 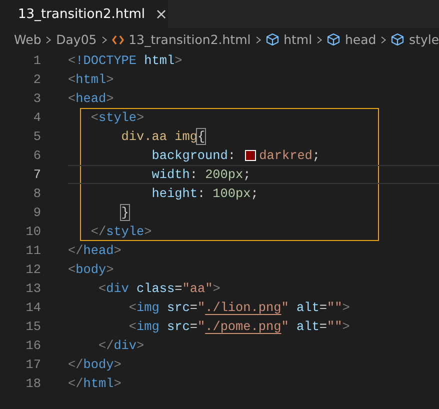 I want to click on line-number: 2, so click(x=36, y=79).